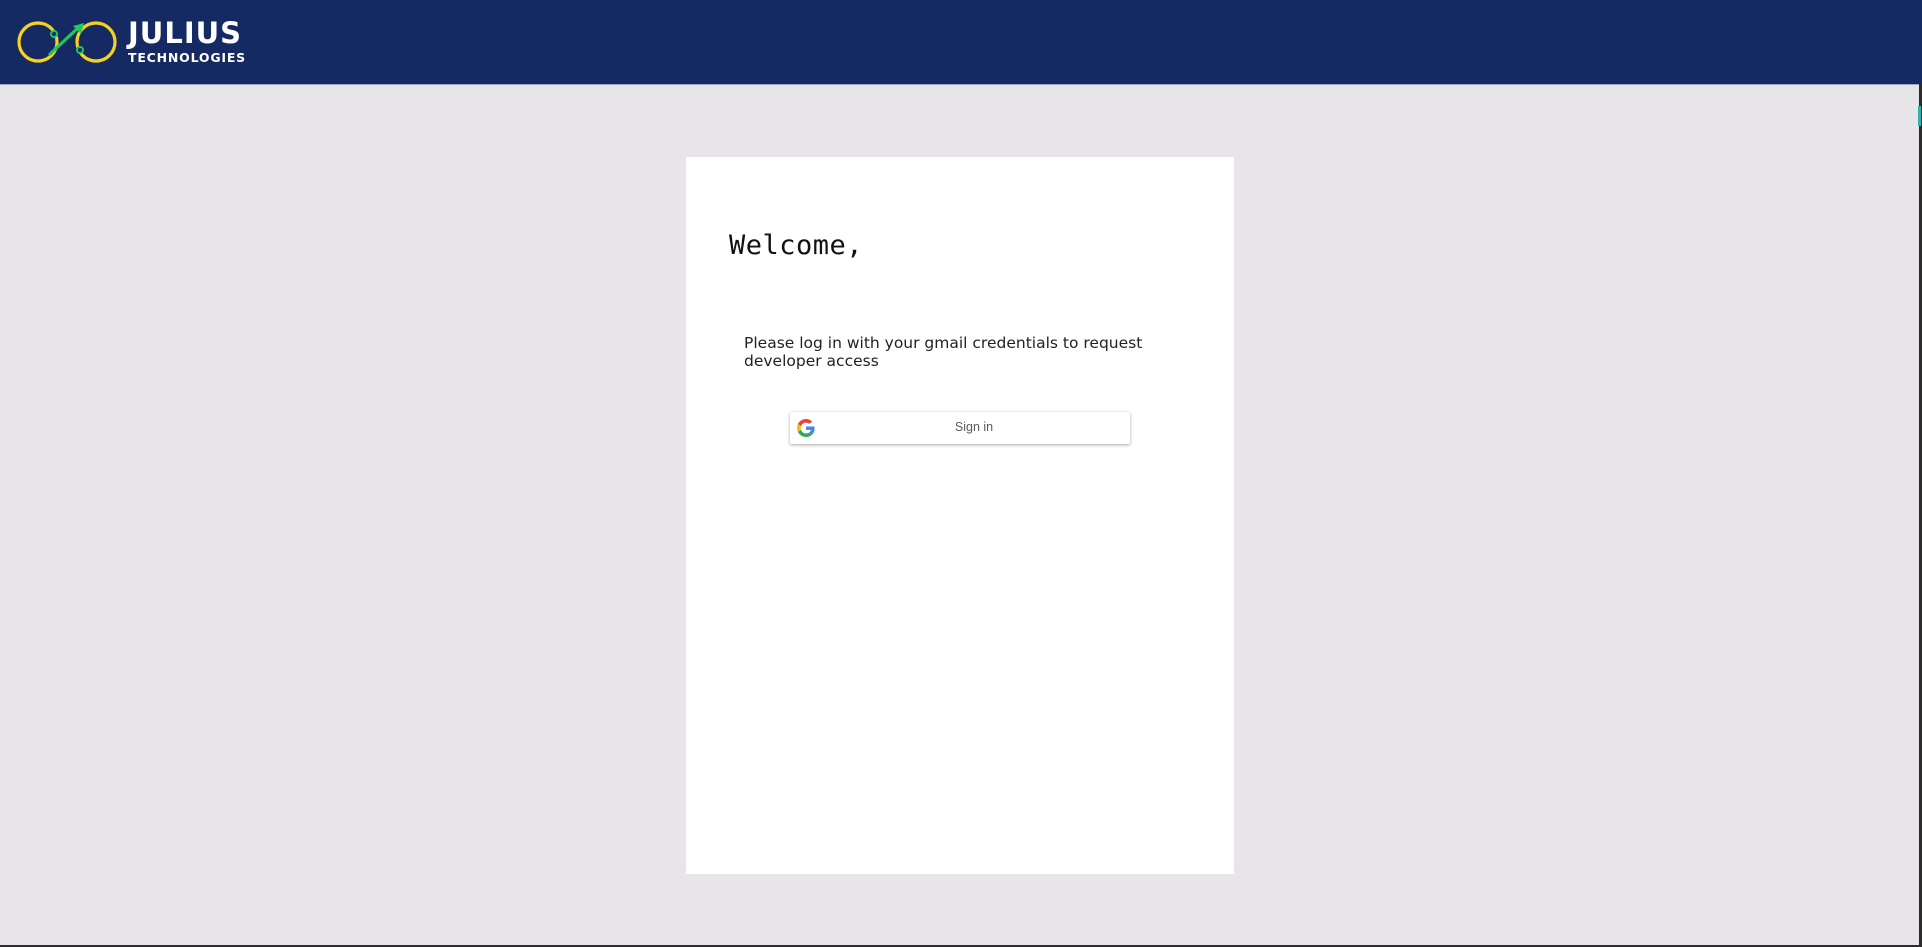  What do you see at coordinates (961, 42) in the screenshot?
I see `top-navigation-bar: JULIUS TECHNOLOGIES` at bounding box center [961, 42].